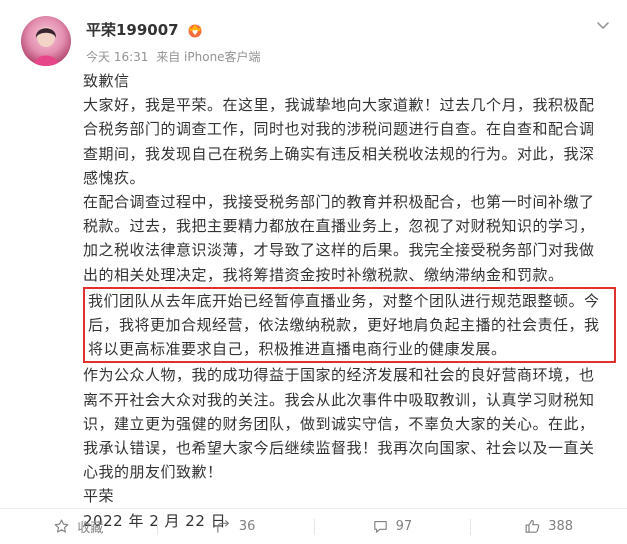  Describe the element at coordinates (132, 29) in the screenshot. I see `author-name: 平荣199007` at that location.